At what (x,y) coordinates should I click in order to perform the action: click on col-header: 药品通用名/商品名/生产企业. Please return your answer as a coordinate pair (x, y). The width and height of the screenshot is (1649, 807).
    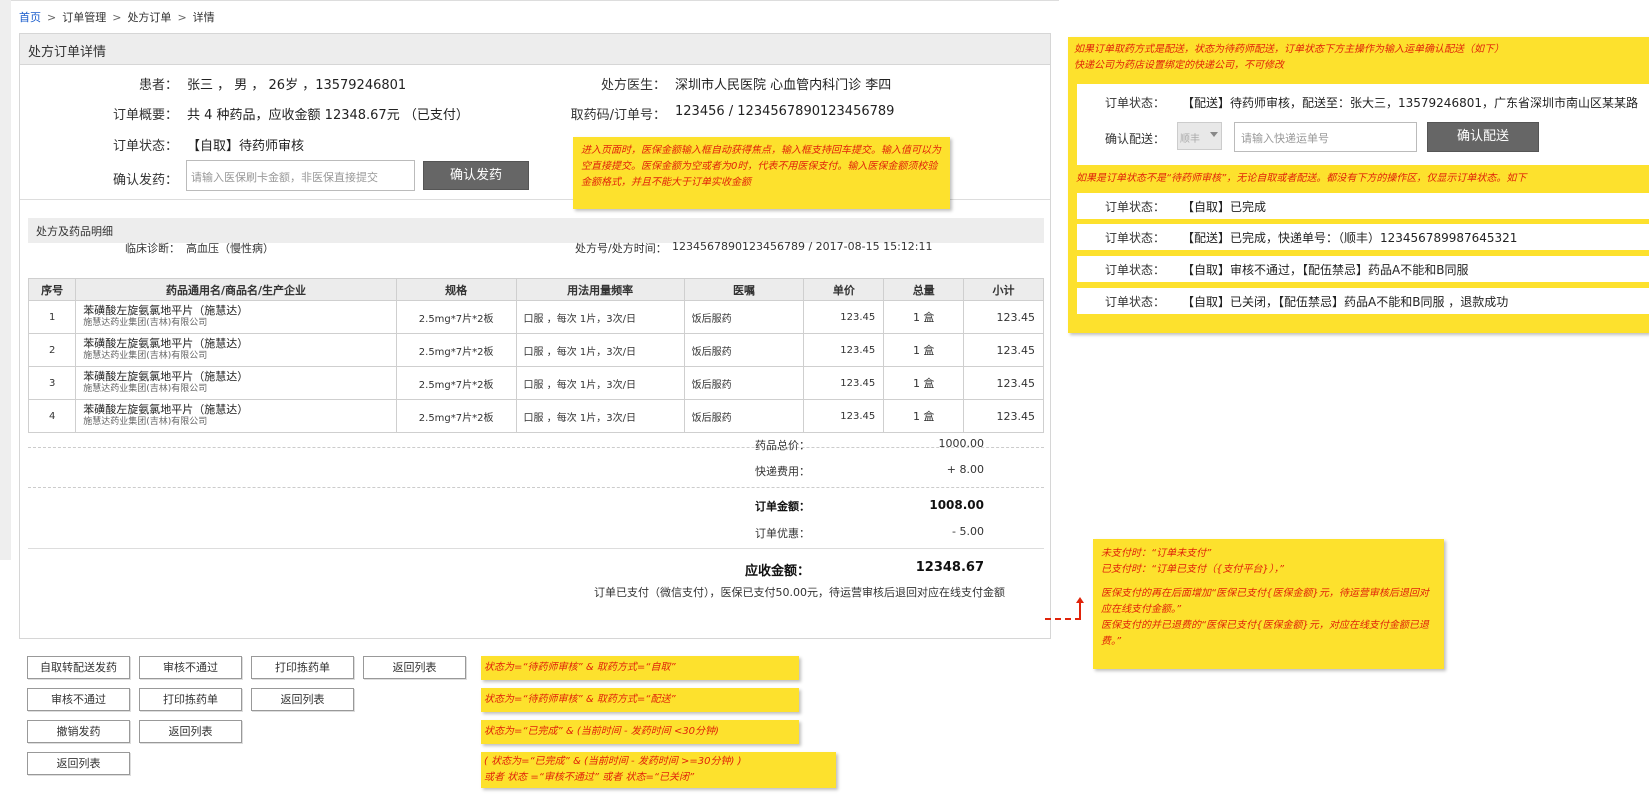
    Looking at the image, I should click on (236, 289).